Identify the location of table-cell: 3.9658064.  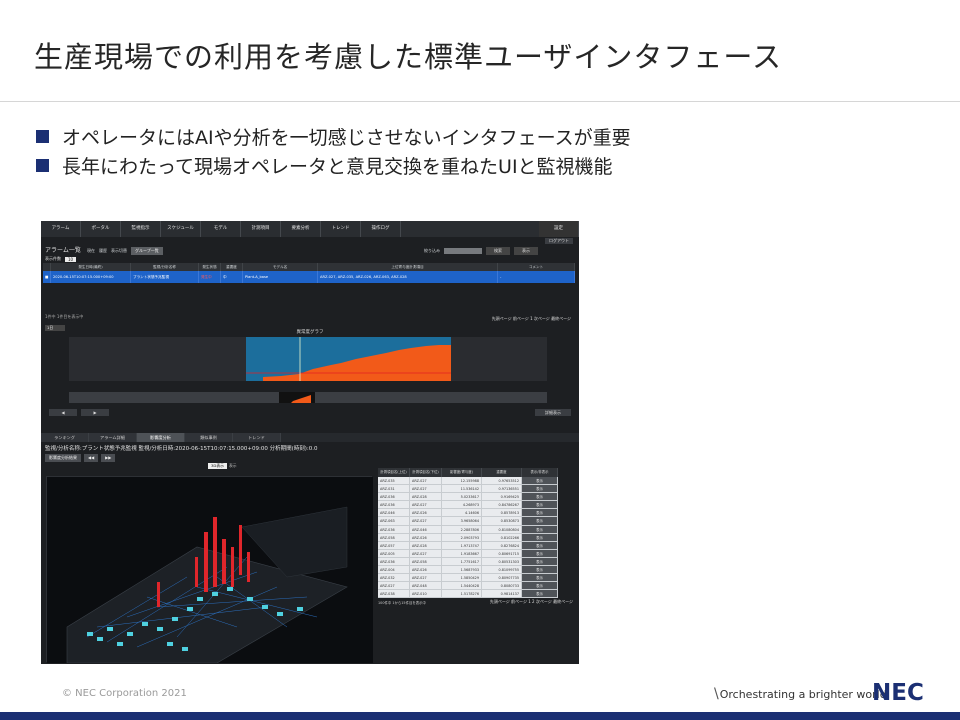
(462, 521).